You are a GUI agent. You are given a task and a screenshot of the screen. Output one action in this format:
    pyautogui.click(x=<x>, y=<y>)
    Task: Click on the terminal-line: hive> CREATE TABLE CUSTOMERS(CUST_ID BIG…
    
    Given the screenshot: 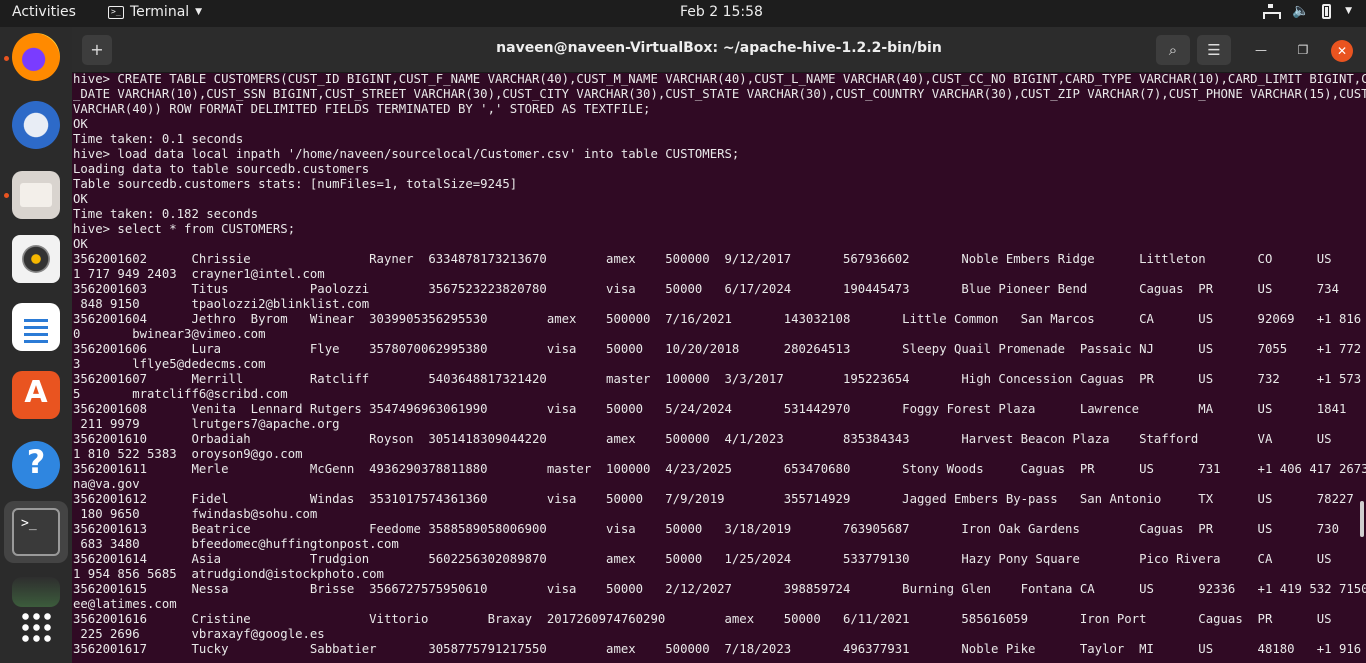 What is the action you would take?
    pyautogui.click(x=719, y=79)
    